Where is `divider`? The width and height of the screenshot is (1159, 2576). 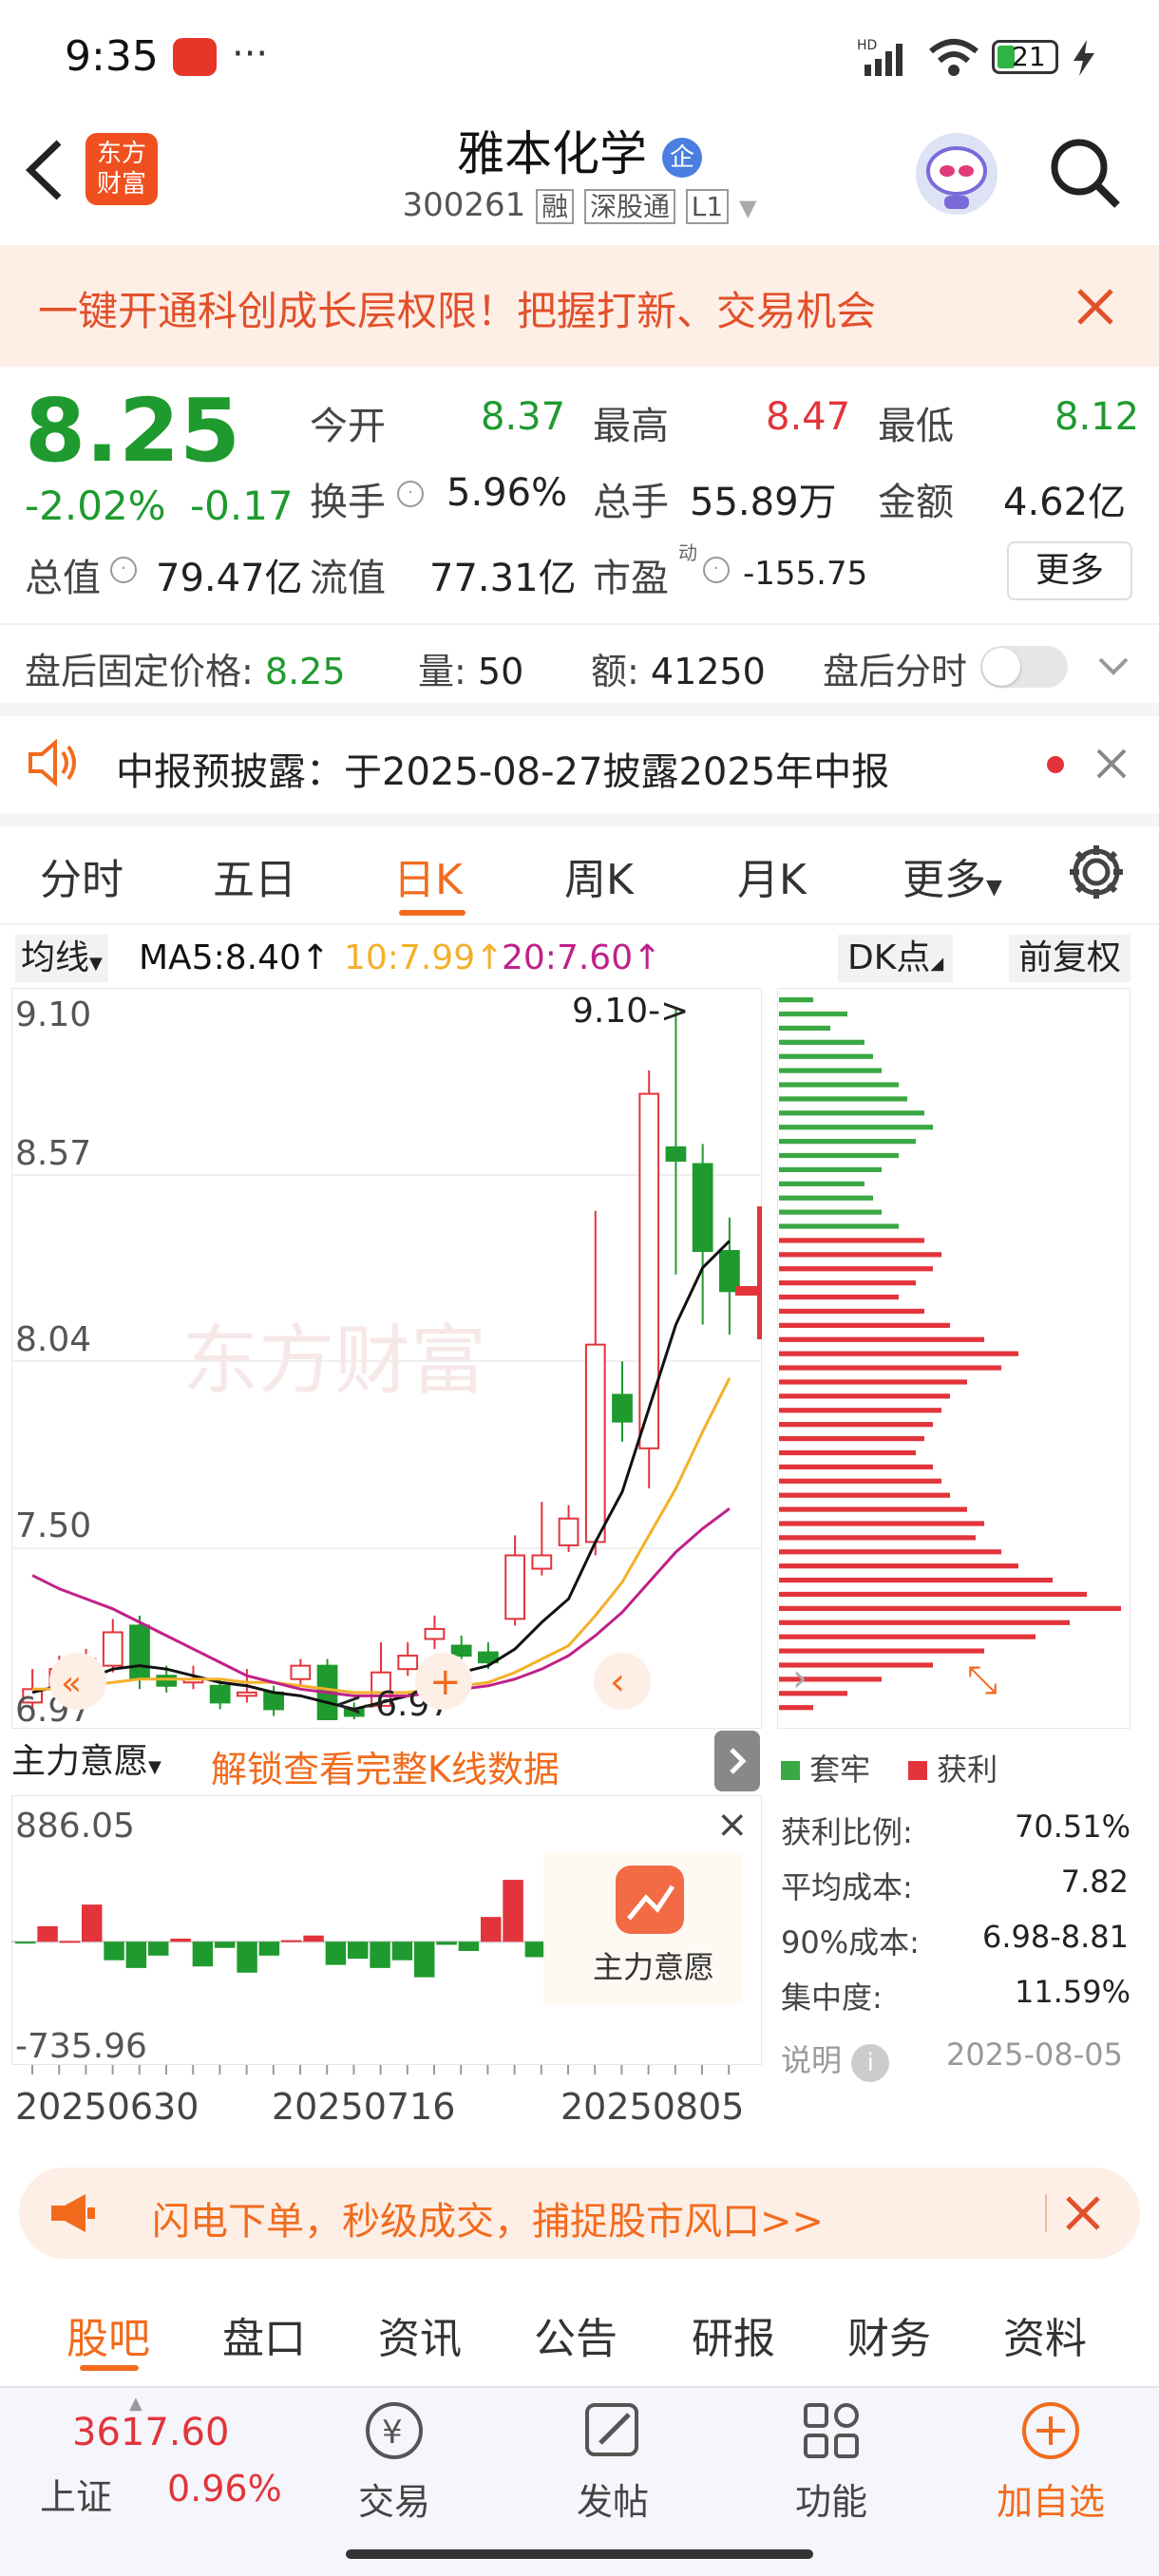
divider is located at coordinates (579, 709).